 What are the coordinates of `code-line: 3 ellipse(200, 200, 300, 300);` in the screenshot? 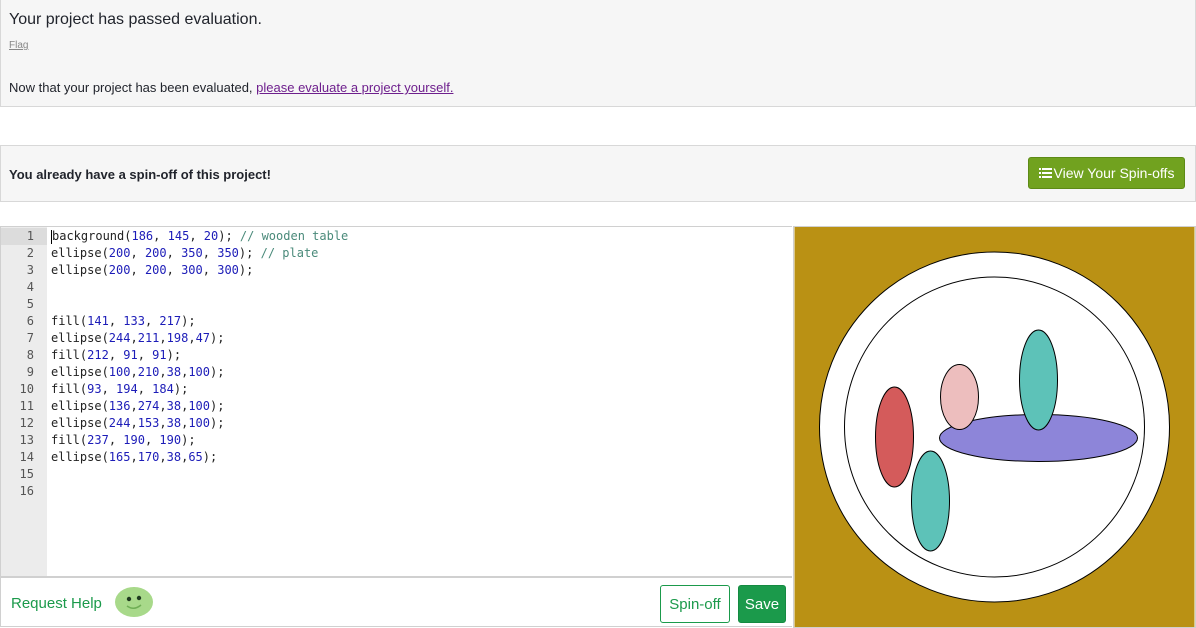 It's located at (396, 270).